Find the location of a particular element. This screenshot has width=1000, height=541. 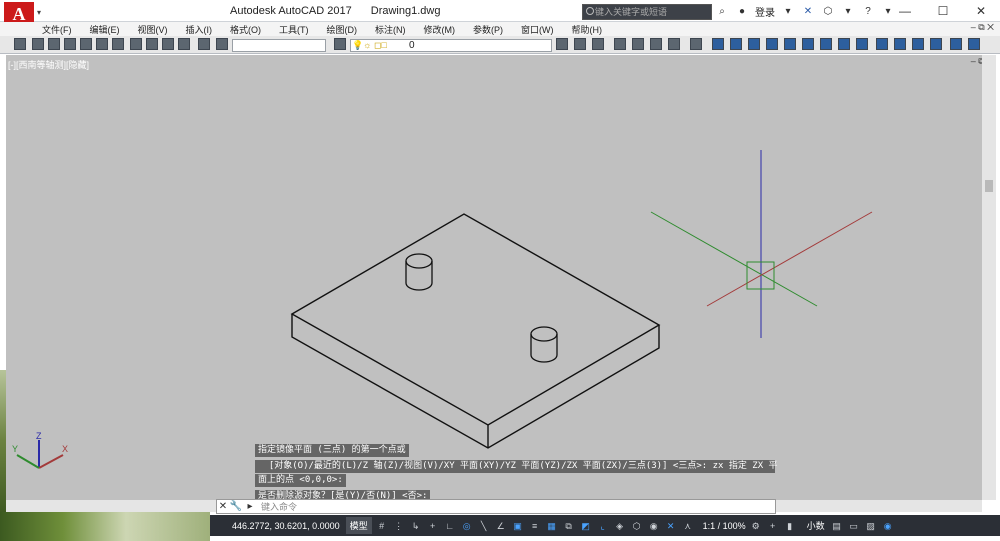

command-history-line: 面上的点 <0,0,0>: is located at coordinates (300, 480).